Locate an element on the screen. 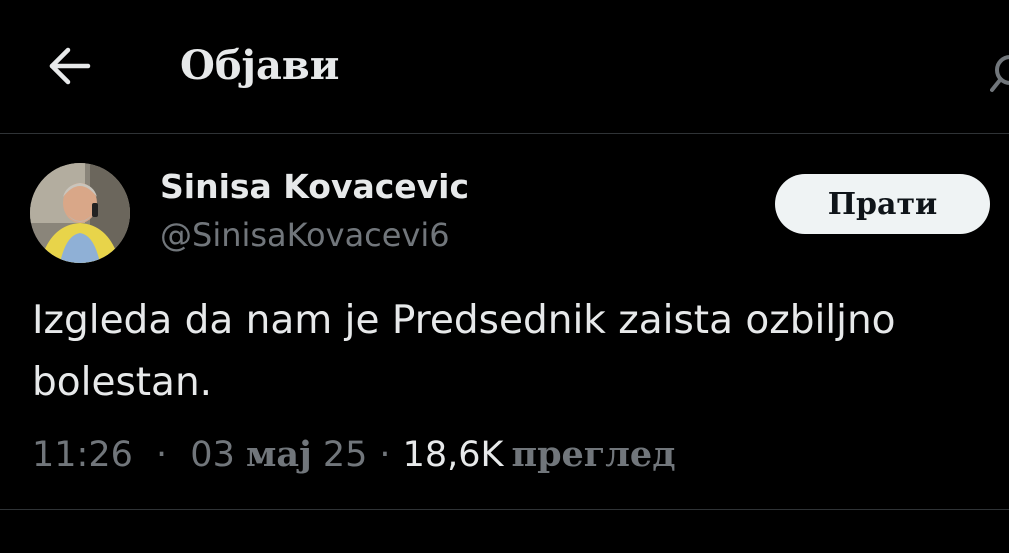  arrow-left-icon is located at coordinates (70, 66).